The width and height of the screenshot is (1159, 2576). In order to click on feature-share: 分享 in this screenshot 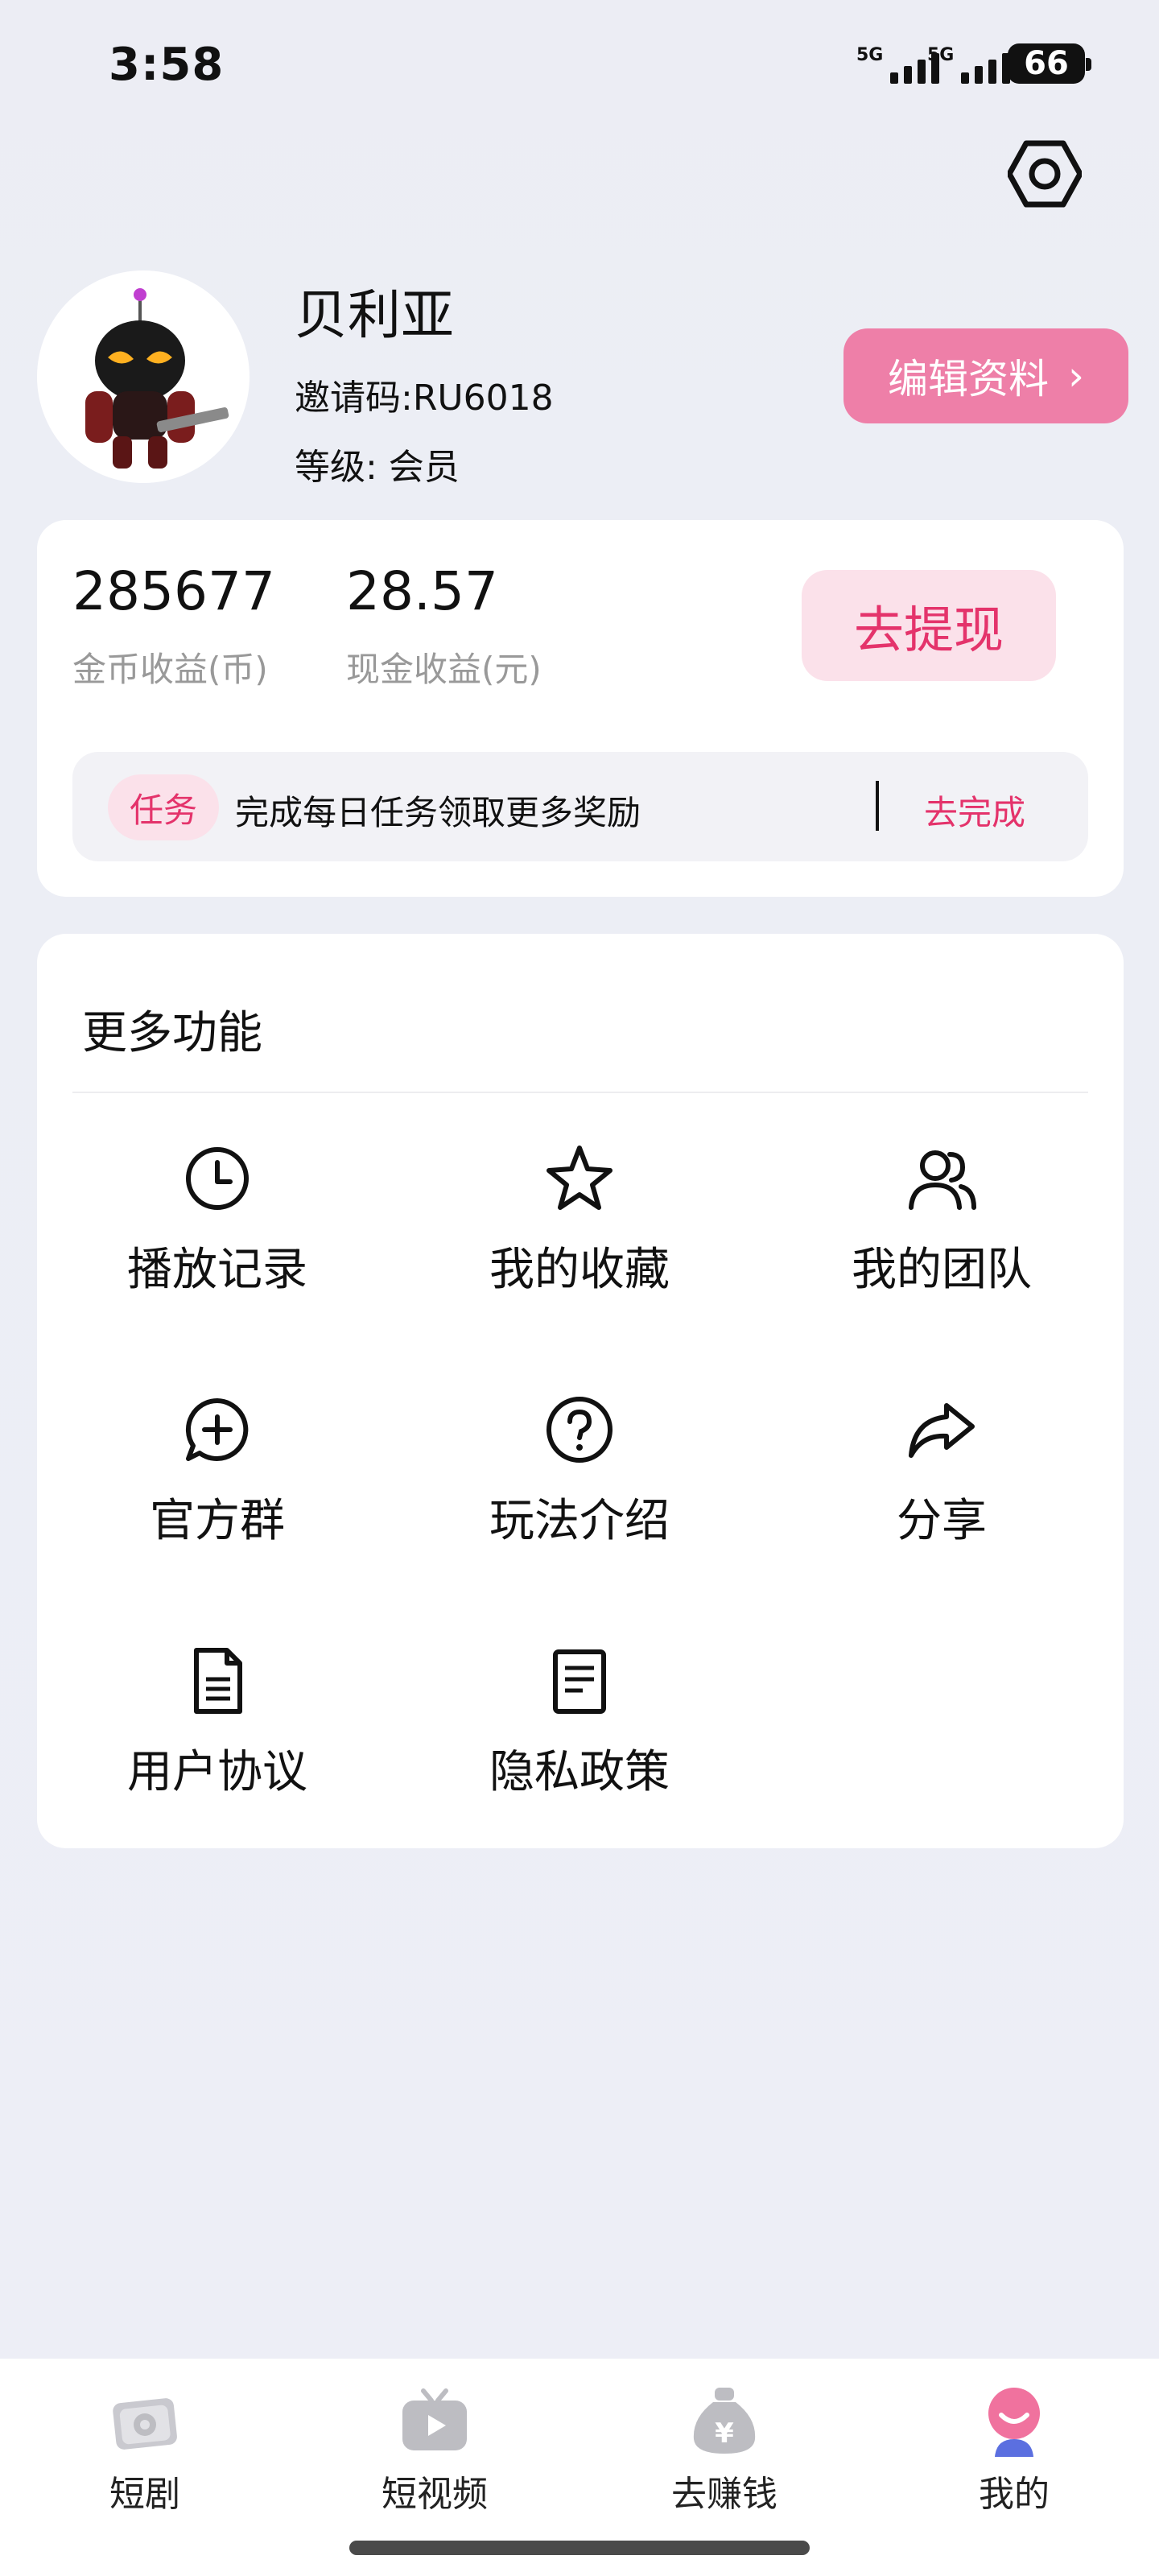, I will do `click(942, 1470)`.